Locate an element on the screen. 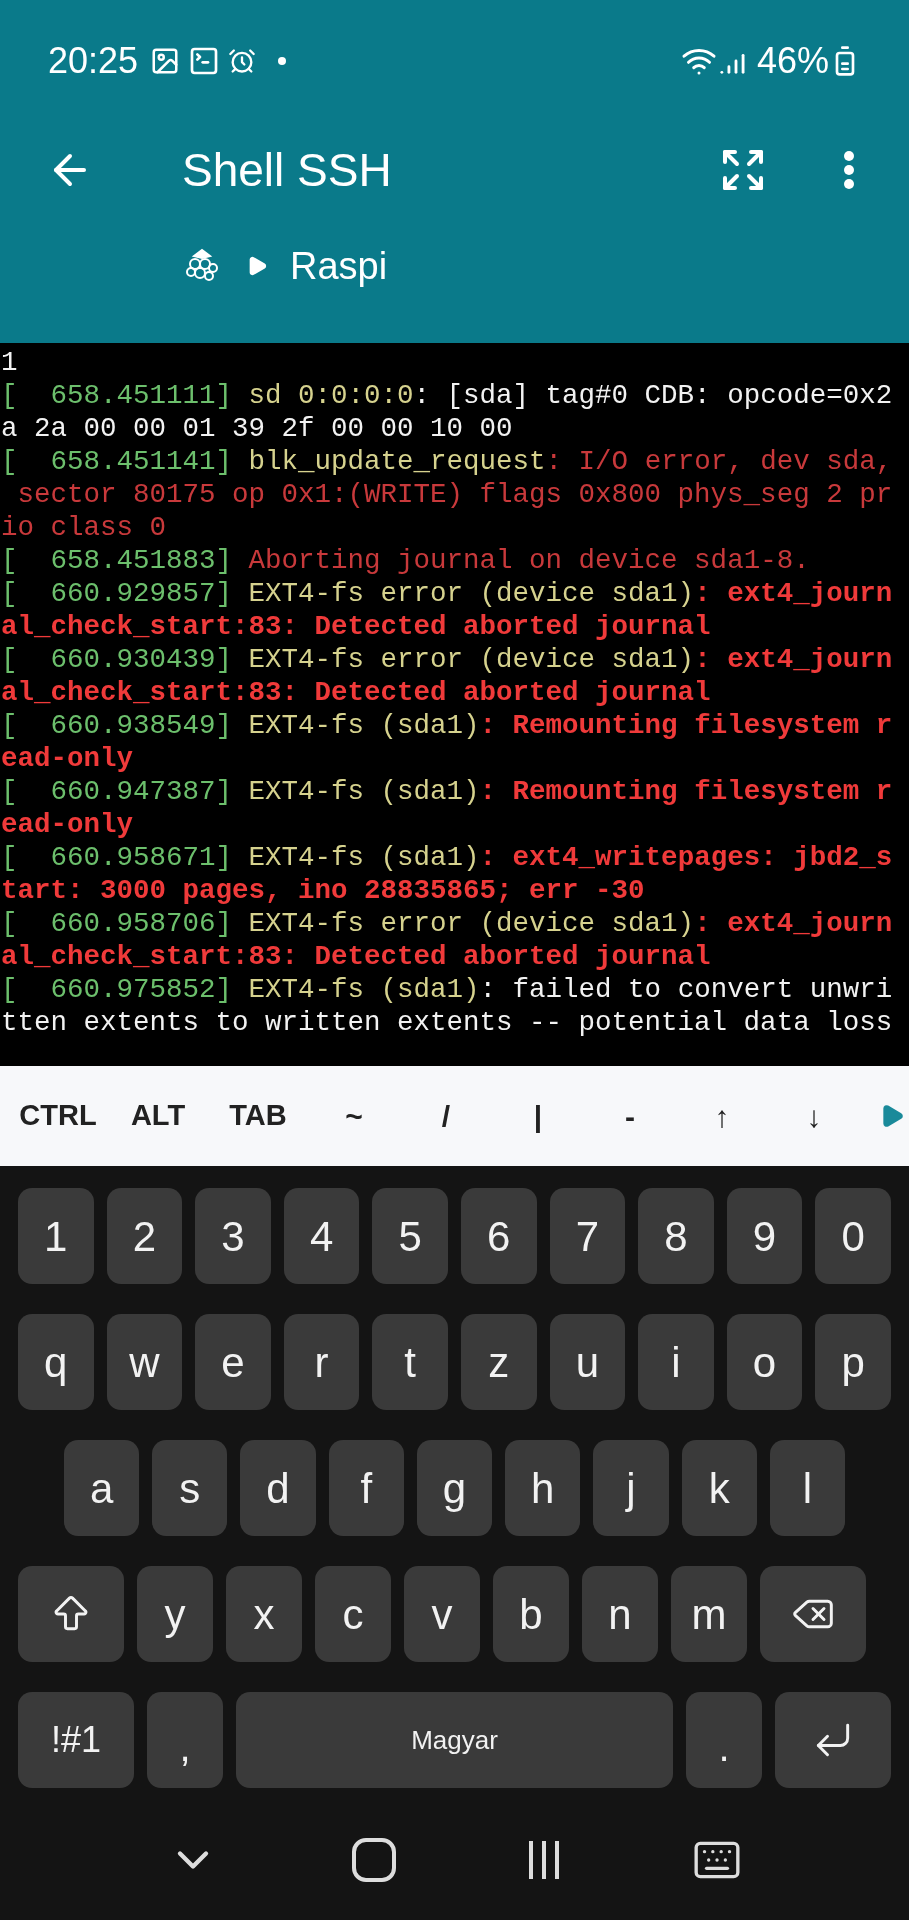 Image resolution: width=909 pixels, height=1920 pixels. key: 2 is located at coordinates (144, 1236).